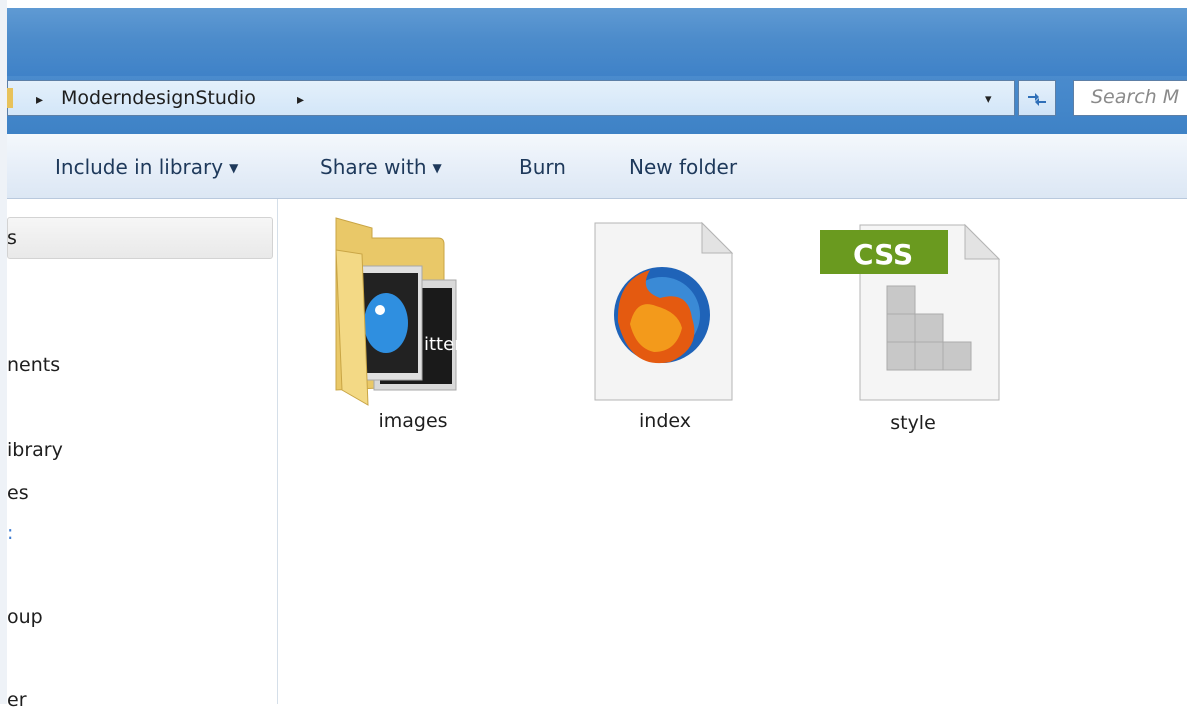 This screenshot has height=711, width=1187. I want to click on address-dropdown-icon: ▾, so click(988, 99).